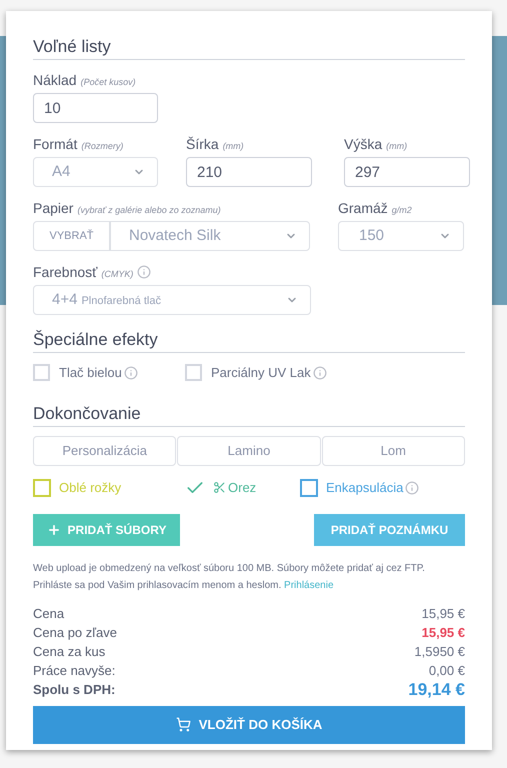 This screenshot has height=768, width=507. I want to click on upload-notice: Web upload je obmedzený na veľkosť súboru 100 MB. Súbory môžete pridať aj cez FTP. Prihláste sa pod Vašim prihlasovacím menom a heslom. Prihlásenie, so click(229, 577).